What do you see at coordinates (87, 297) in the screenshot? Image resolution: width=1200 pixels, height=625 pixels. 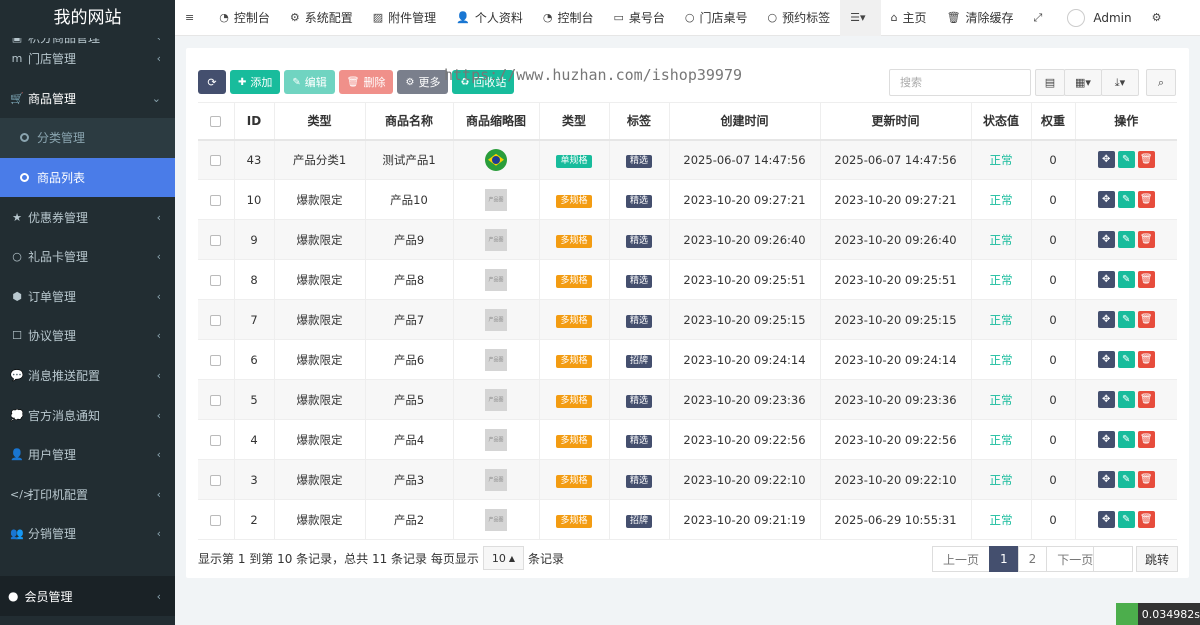 I see `sidebar-item-7: ⬢ 订单管理 ‹` at bounding box center [87, 297].